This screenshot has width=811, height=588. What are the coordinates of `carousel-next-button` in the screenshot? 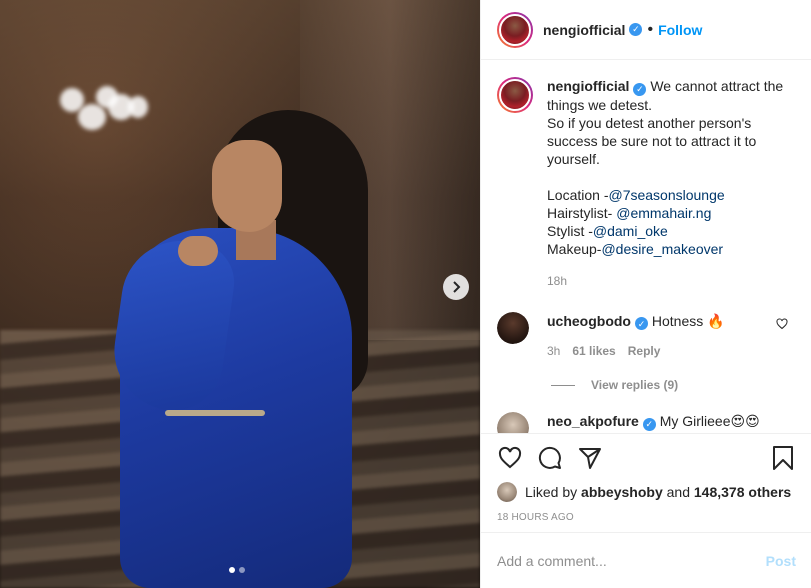 It's located at (456, 287).